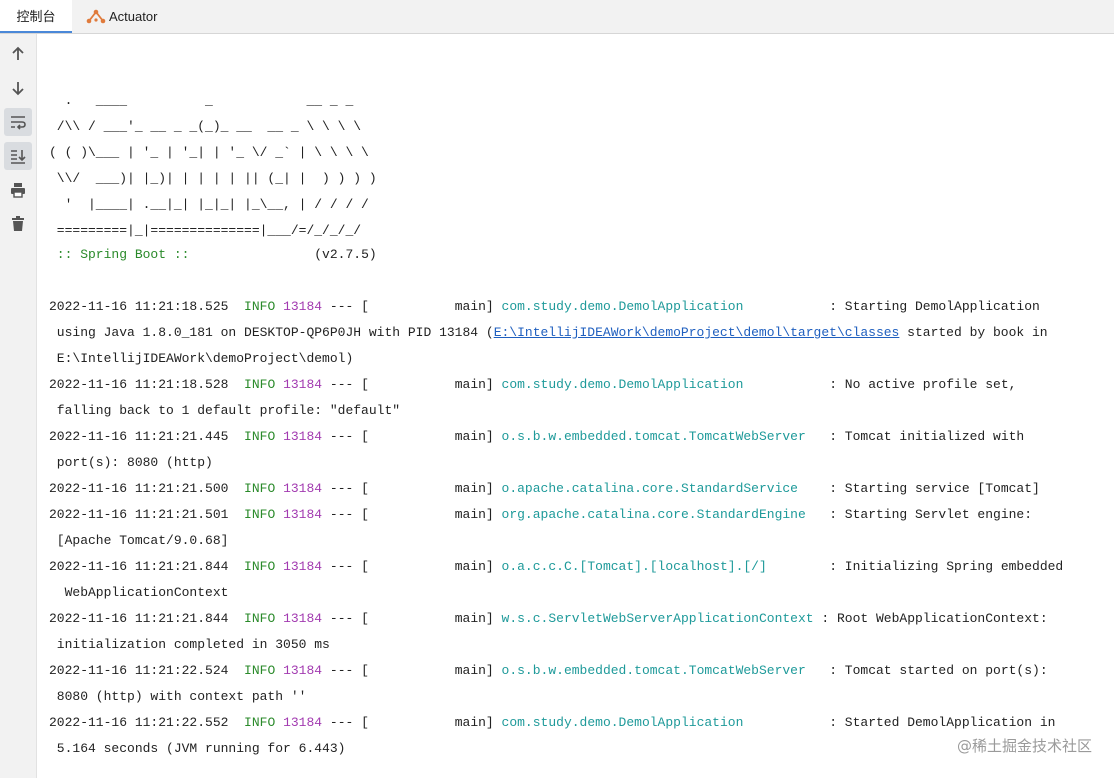 The width and height of the screenshot is (1114, 778). What do you see at coordinates (930, 618) in the screenshot?
I see `log-message: : Root WebApplicationContext:` at bounding box center [930, 618].